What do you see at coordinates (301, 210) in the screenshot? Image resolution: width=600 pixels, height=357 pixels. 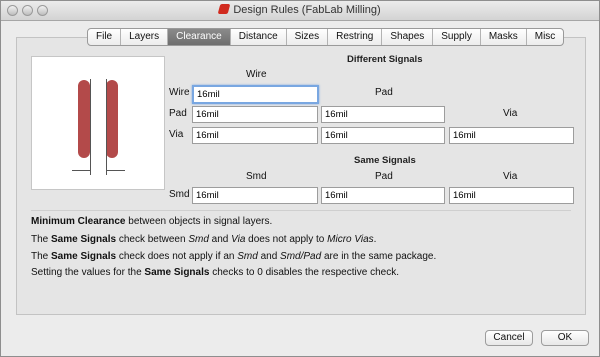 I see `separator-line` at bounding box center [301, 210].